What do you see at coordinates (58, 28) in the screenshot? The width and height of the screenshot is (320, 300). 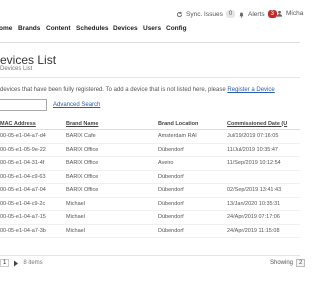 I see `nav-content: Content` at bounding box center [58, 28].